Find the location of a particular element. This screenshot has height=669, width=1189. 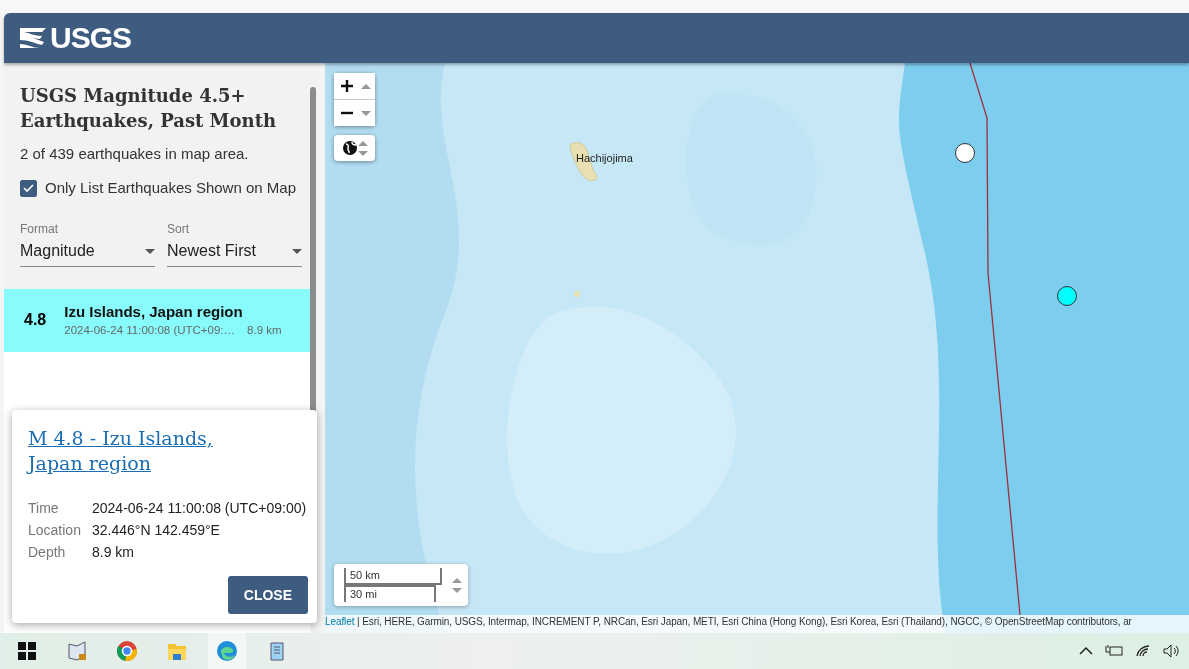

zoom-in-button is located at coordinates (354, 86).